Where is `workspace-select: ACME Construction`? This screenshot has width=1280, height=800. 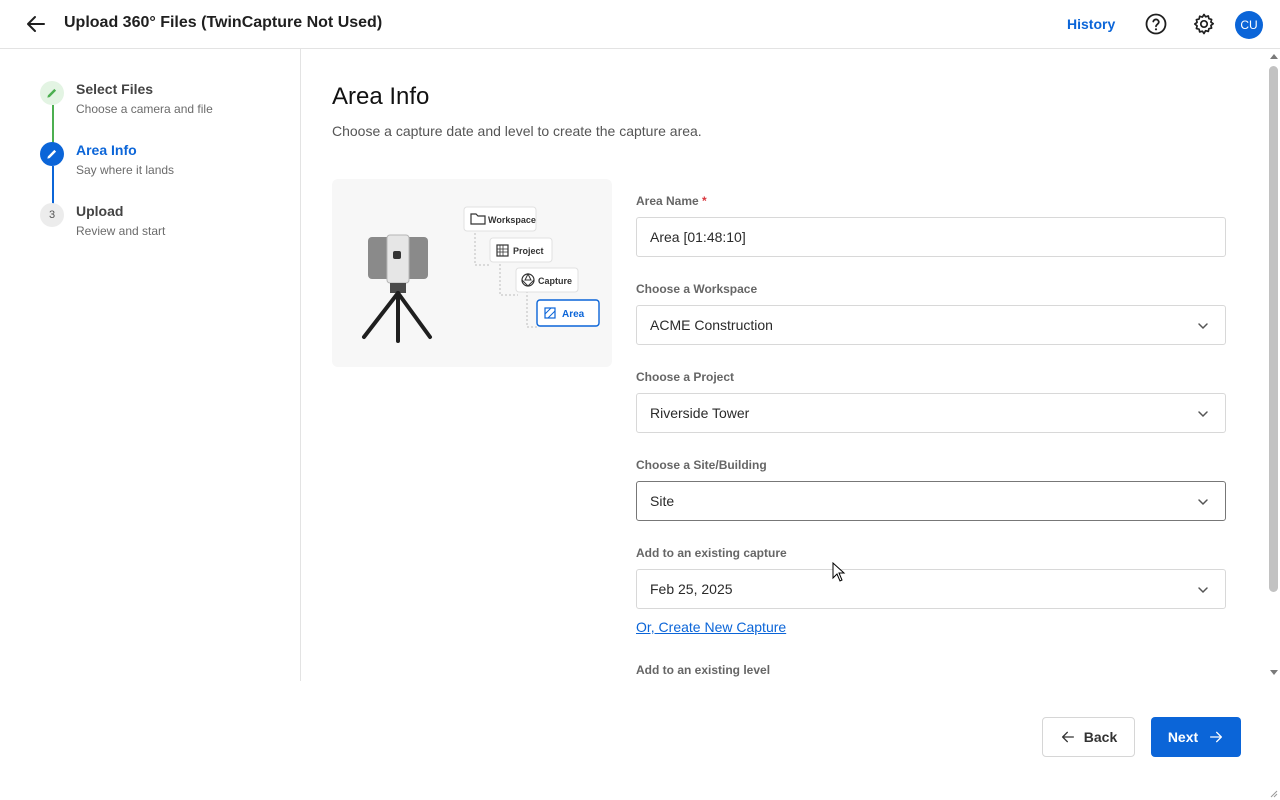
workspace-select: ACME Construction is located at coordinates (931, 325).